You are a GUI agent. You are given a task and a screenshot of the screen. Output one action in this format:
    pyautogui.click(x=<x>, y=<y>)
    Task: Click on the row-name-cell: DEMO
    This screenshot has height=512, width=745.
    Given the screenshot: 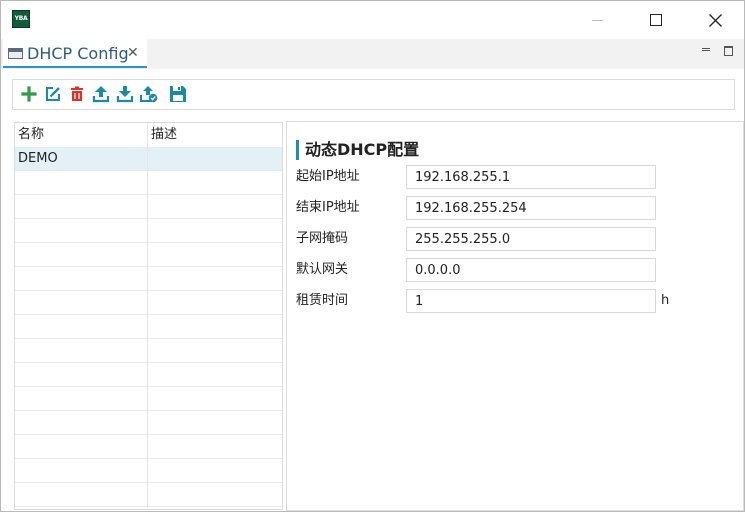 What is the action you would take?
    pyautogui.click(x=81, y=159)
    